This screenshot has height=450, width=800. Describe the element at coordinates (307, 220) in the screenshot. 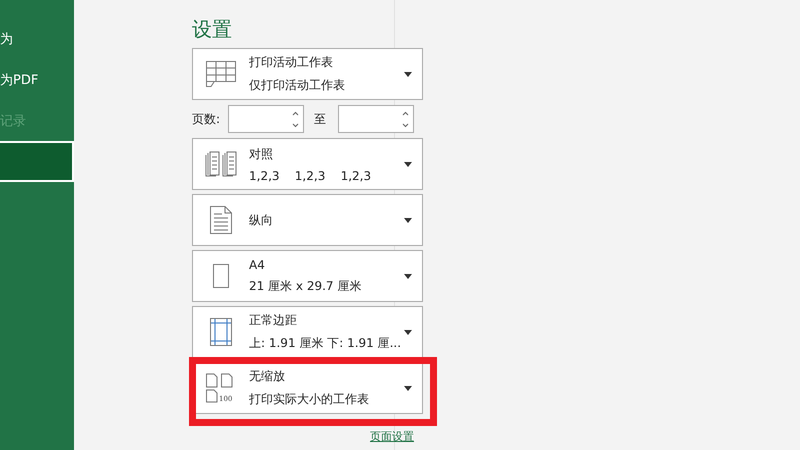

I see `setting-dropdown: 纵向` at that location.